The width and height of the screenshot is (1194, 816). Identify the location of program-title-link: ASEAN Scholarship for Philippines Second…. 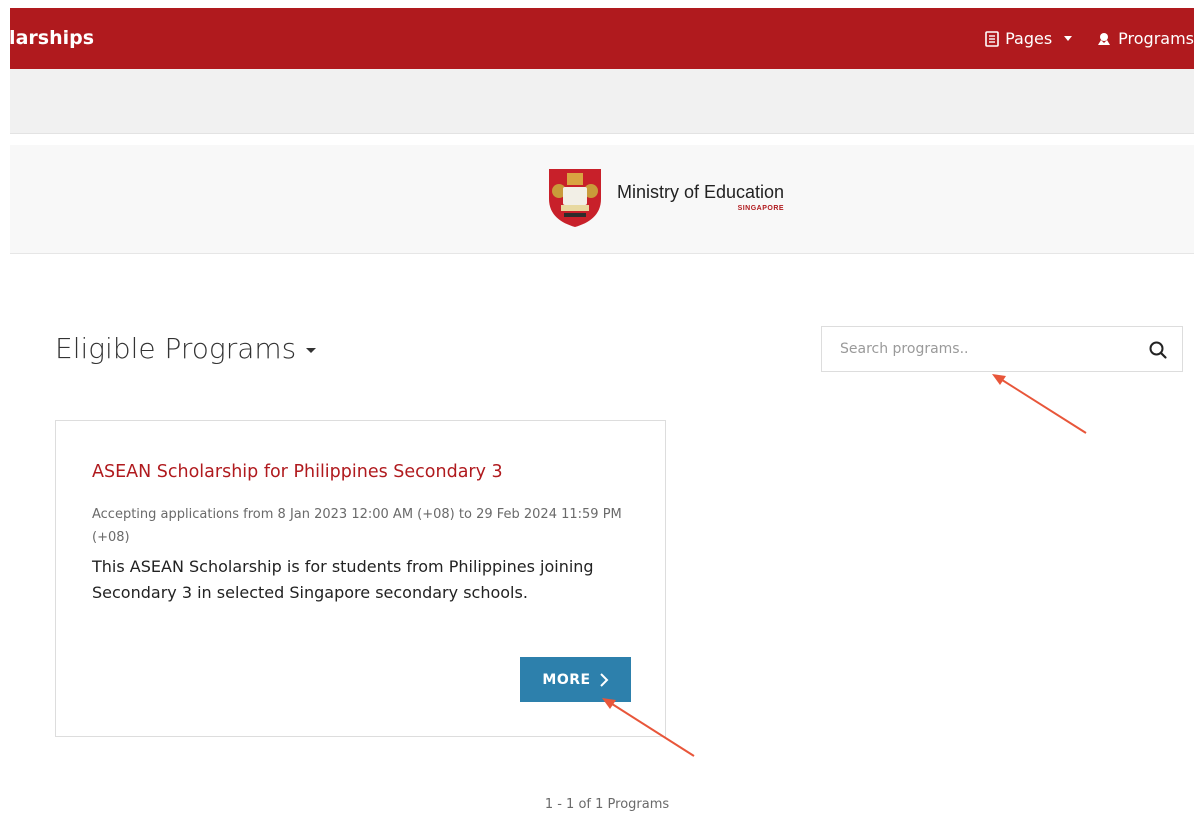
(297, 472).